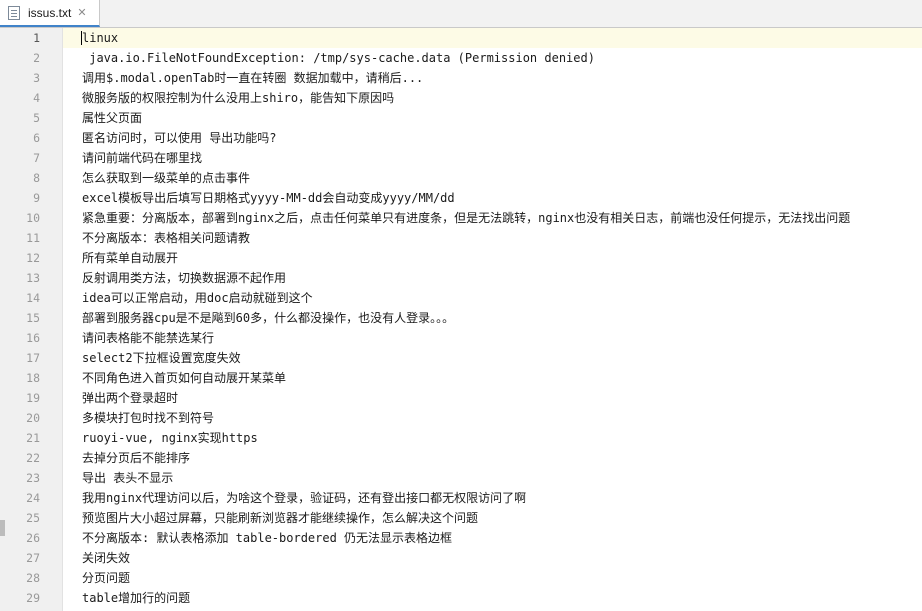 This screenshot has width=922, height=611. What do you see at coordinates (36, 38) in the screenshot?
I see `line-number: 1` at bounding box center [36, 38].